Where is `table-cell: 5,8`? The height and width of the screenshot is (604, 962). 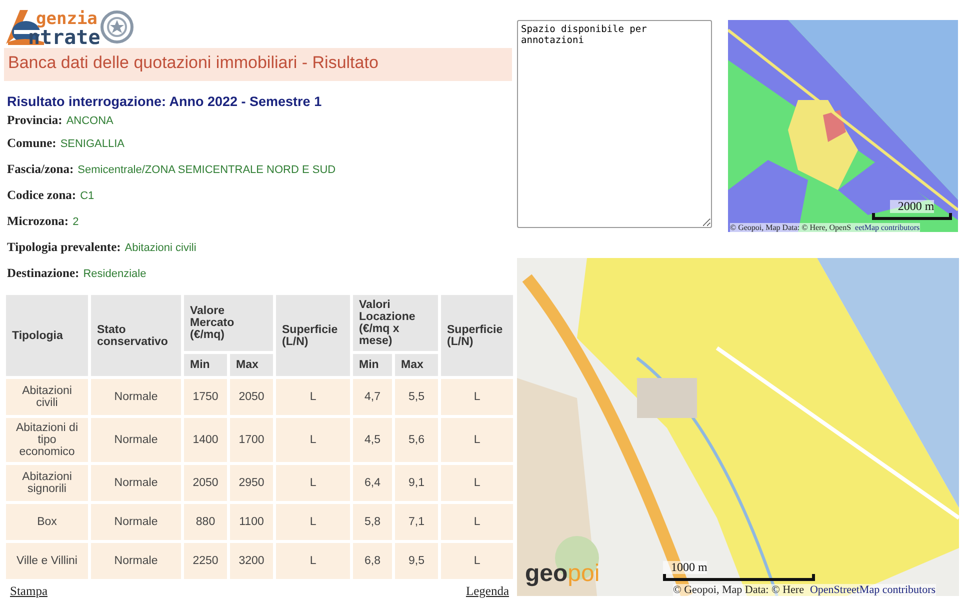
table-cell: 5,8 is located at coordinates (372, 522).